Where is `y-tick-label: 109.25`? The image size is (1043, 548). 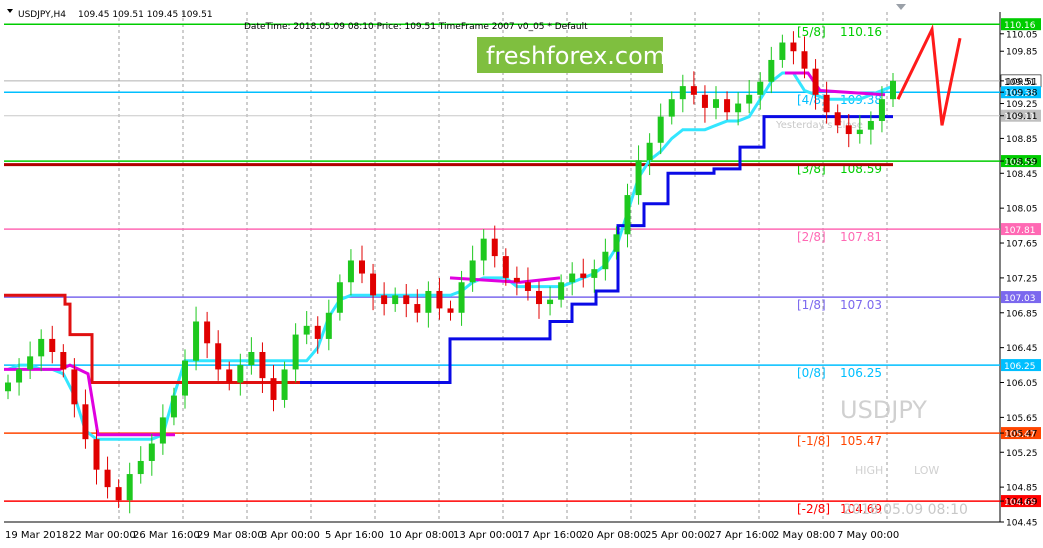
y-tick-label: 109.25 is located at coordinates (1022, 105).